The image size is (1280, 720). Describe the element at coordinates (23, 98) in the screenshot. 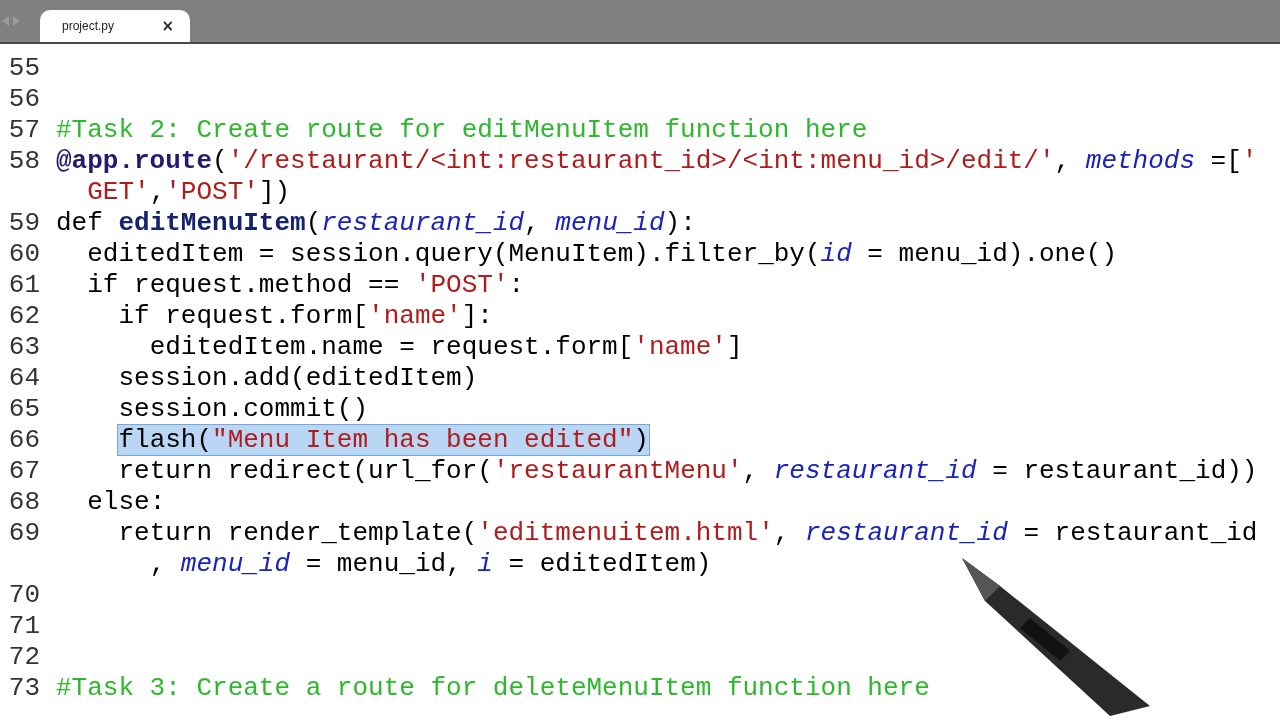

I see `line-number: 56` at that location.